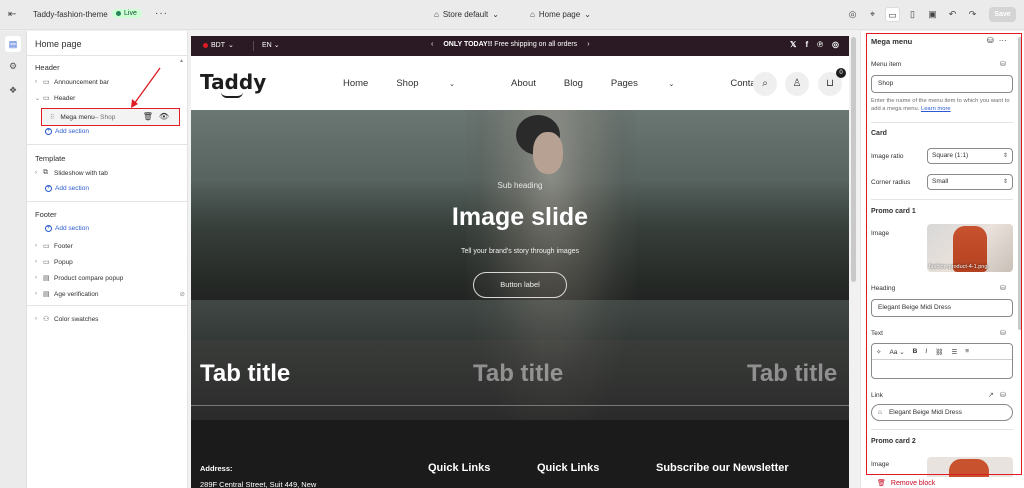 The width and height of the screenshot is (1024, 488). I want to click on x-icon: 𝕏, so click(793, 44).